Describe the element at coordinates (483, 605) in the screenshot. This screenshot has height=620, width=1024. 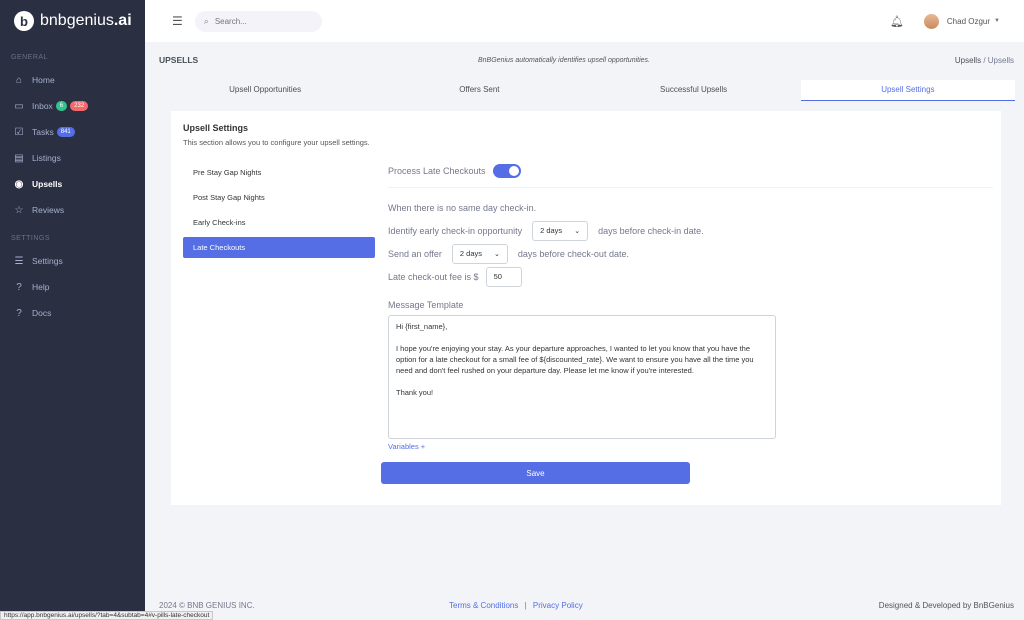
I see `terms-link: Terms & Conditions` at that location.